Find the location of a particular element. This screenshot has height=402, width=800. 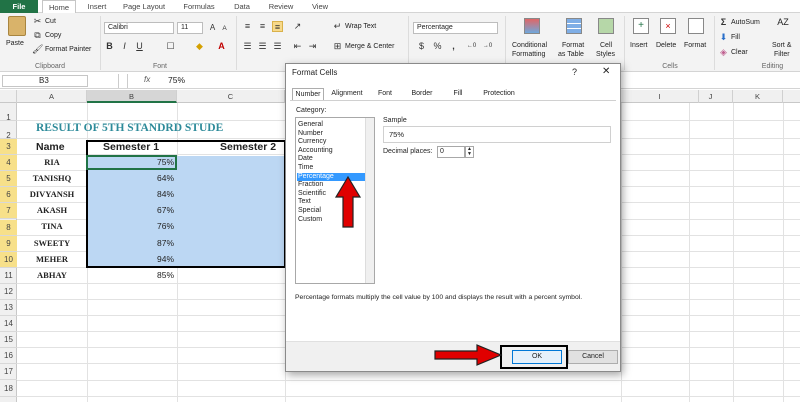

semester-1-value: 85% is located at coordinates (130, 275).